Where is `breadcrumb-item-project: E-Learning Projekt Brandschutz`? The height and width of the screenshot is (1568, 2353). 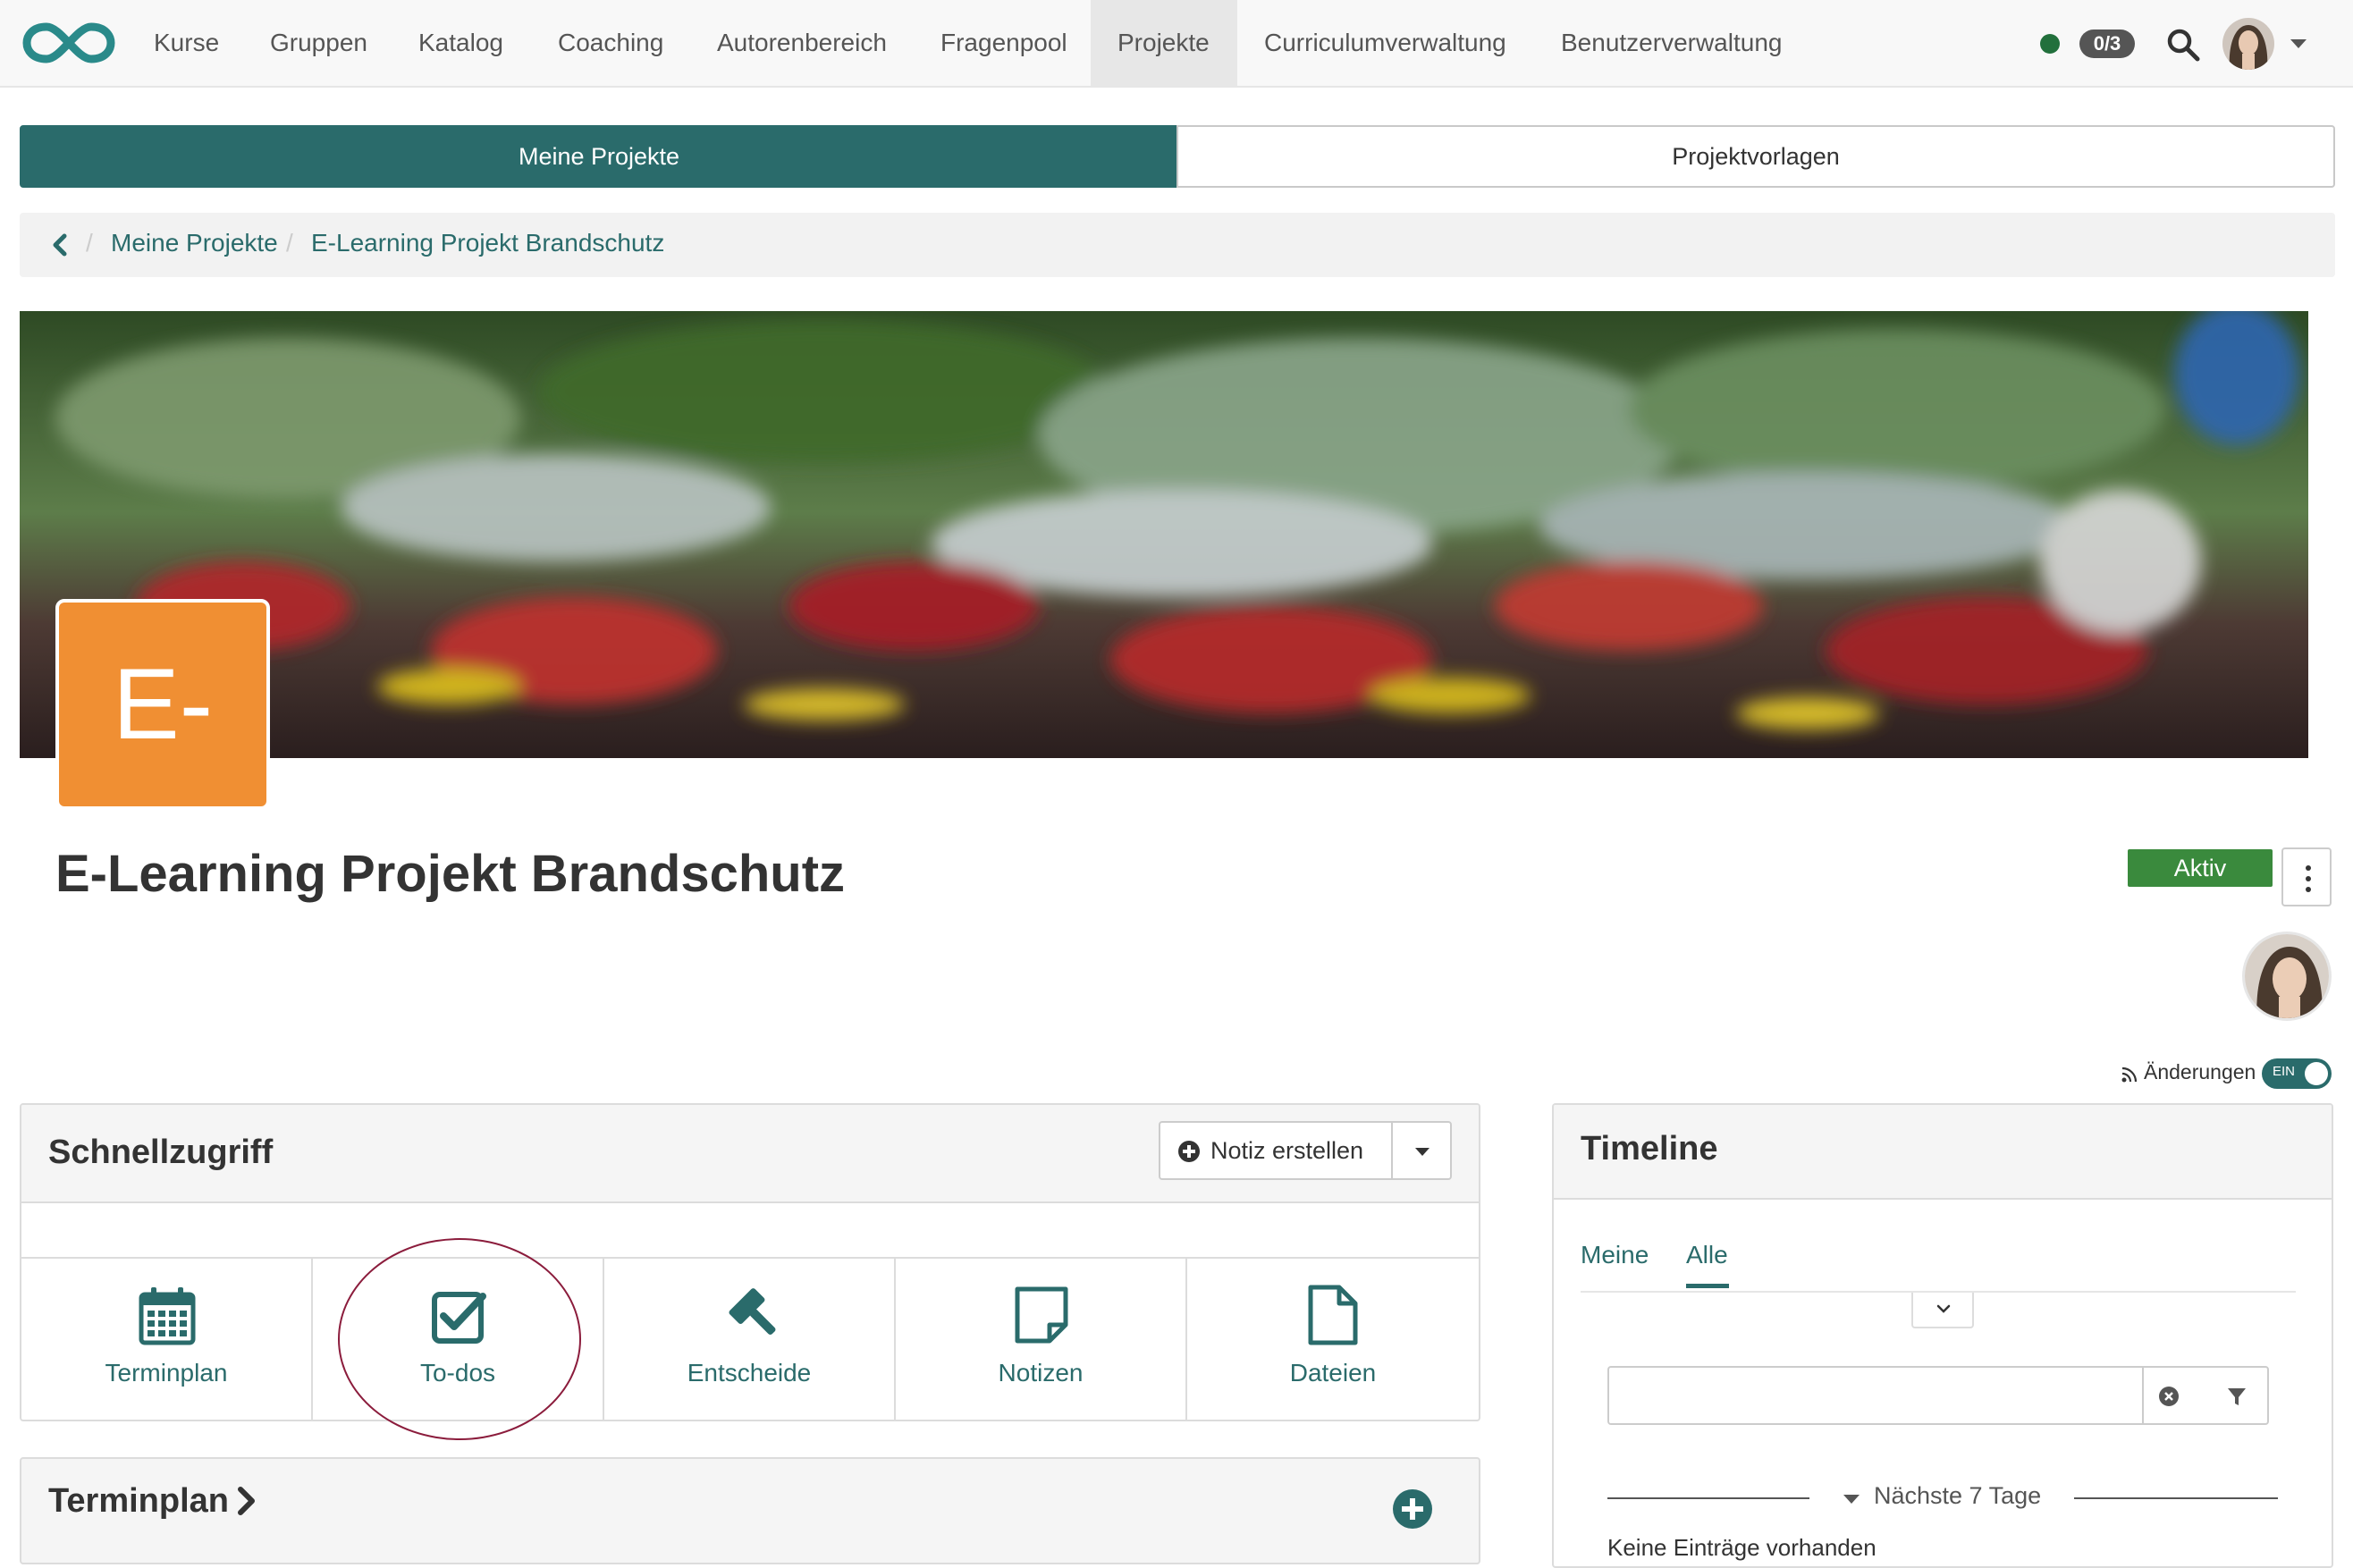 breadcrumb-item-project: E-Learning Projekt Brandschutz is located at coordinates (487, 243).